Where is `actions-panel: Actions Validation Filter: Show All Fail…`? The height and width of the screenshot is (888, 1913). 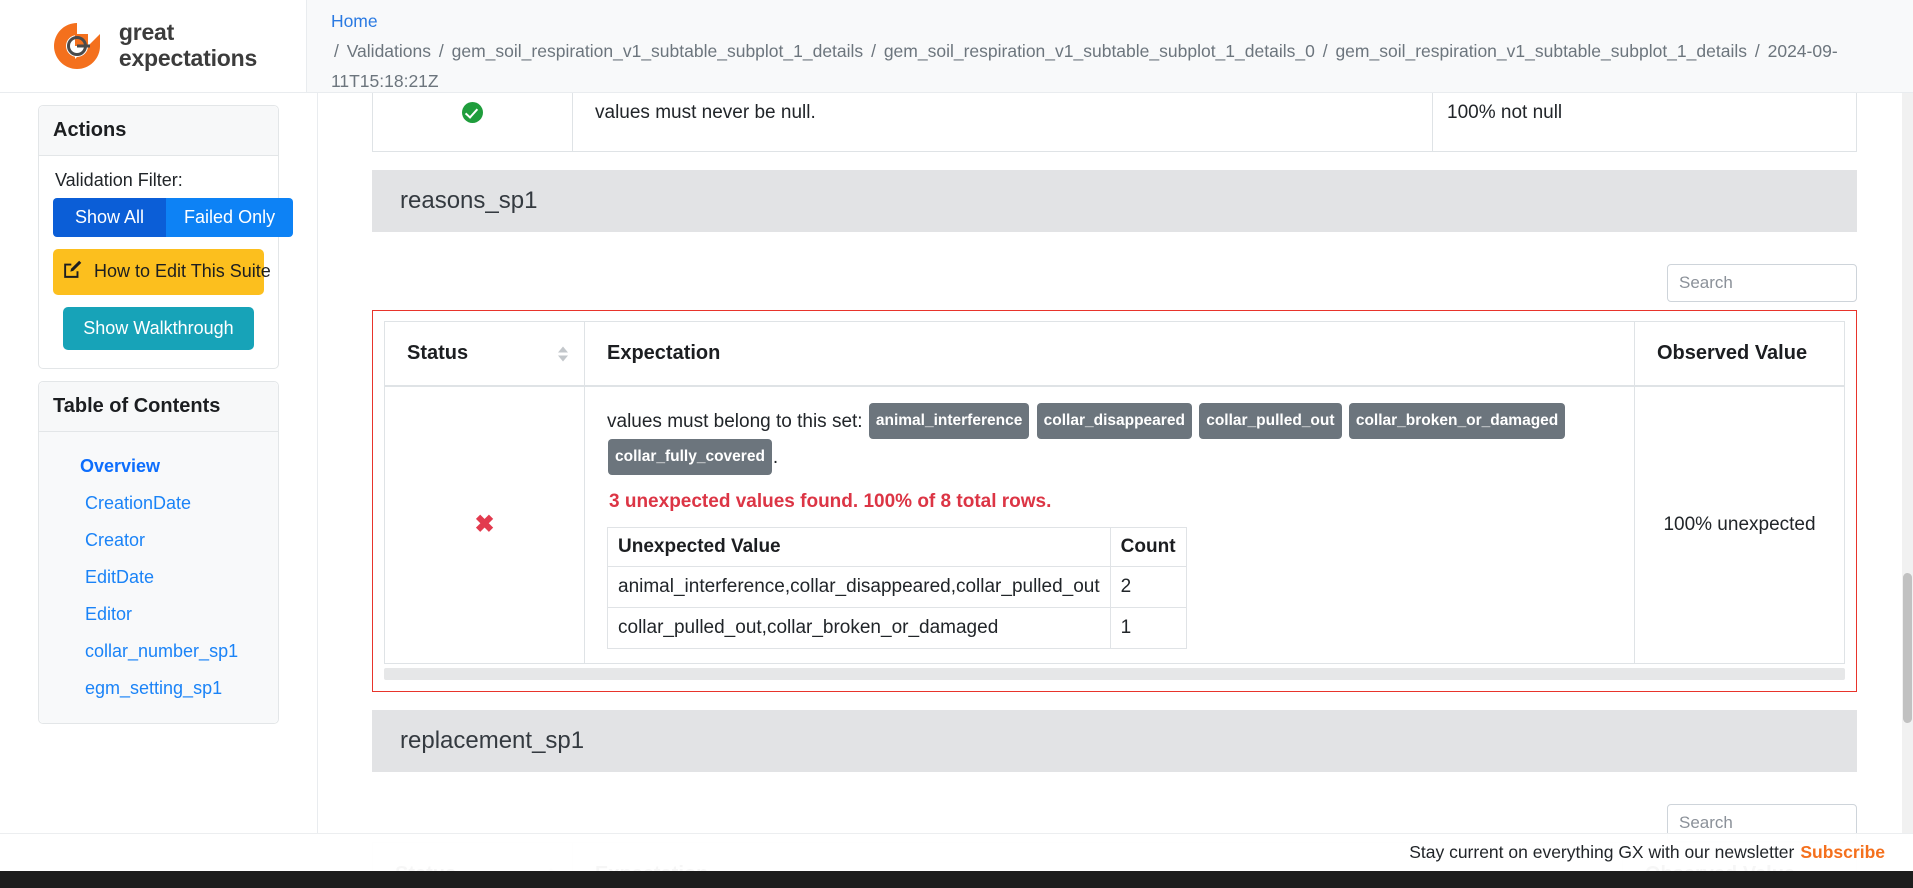 actions-panel: Actions Validation Filter: Show All Fail… is located at coordinates (166, 237).